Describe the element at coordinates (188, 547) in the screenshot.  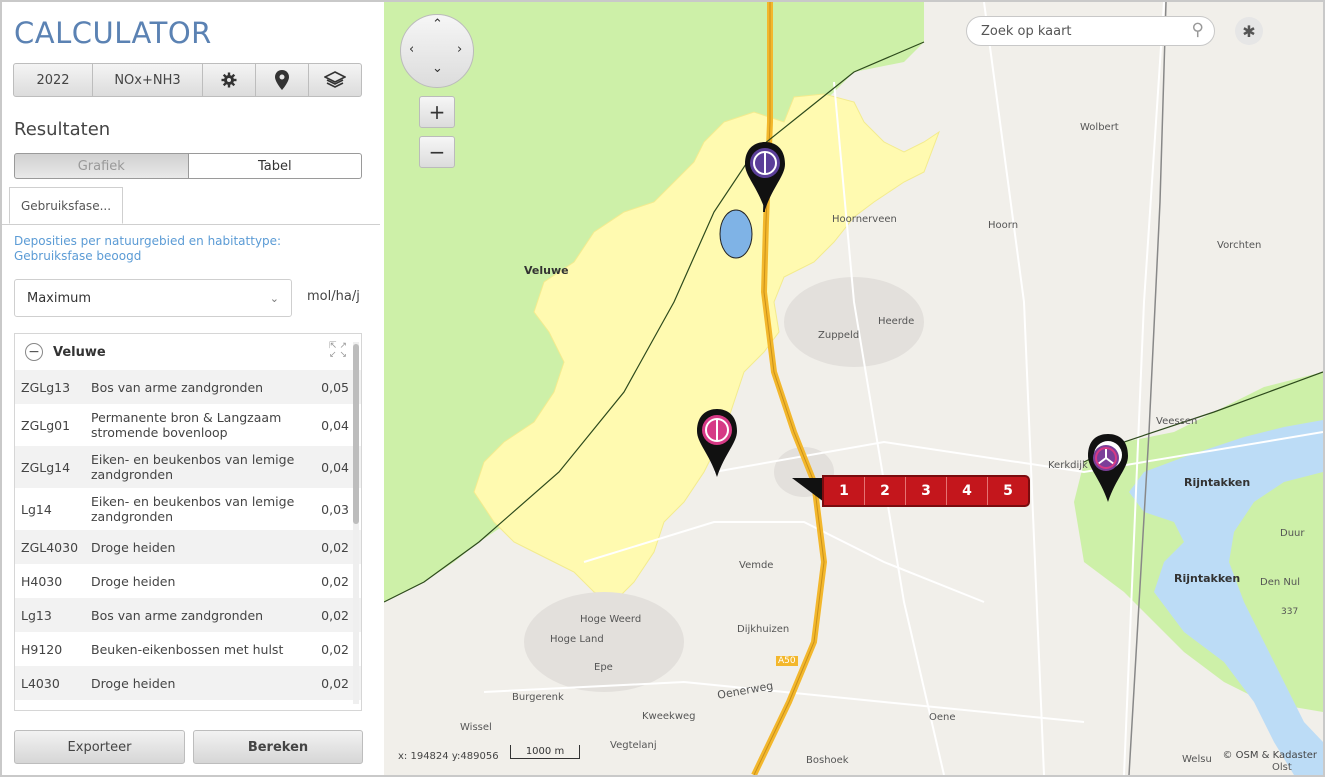
I see `table-row: ZGL4030 Droge heiden 0,02` at that location.